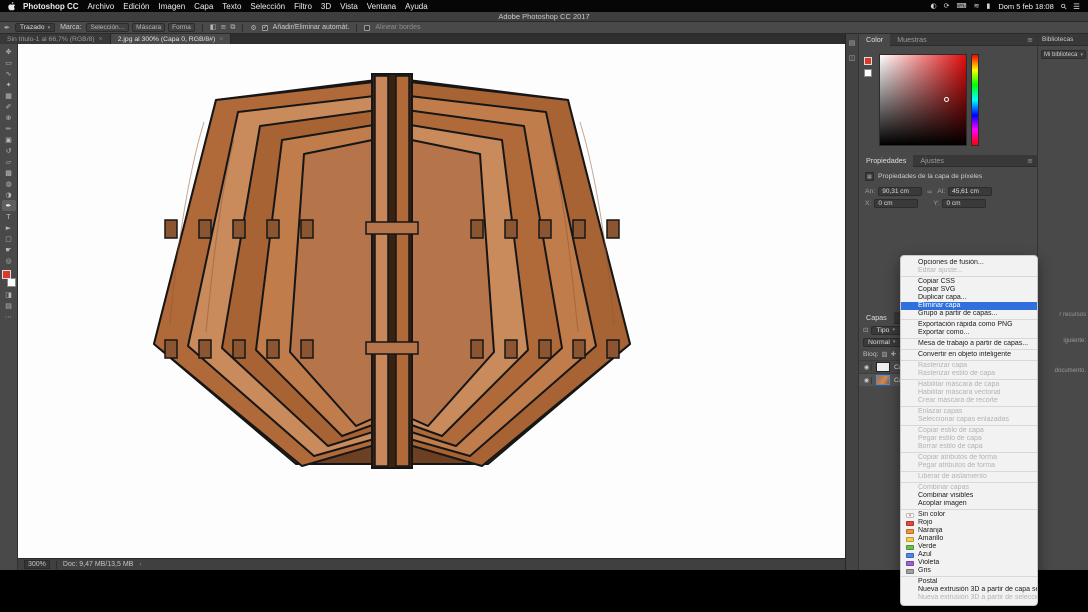  What do you see at coordinates (171, 6) in the screenshot?
I see `menubar-item-imagen: Imagen` at bounding box center [171, 6].